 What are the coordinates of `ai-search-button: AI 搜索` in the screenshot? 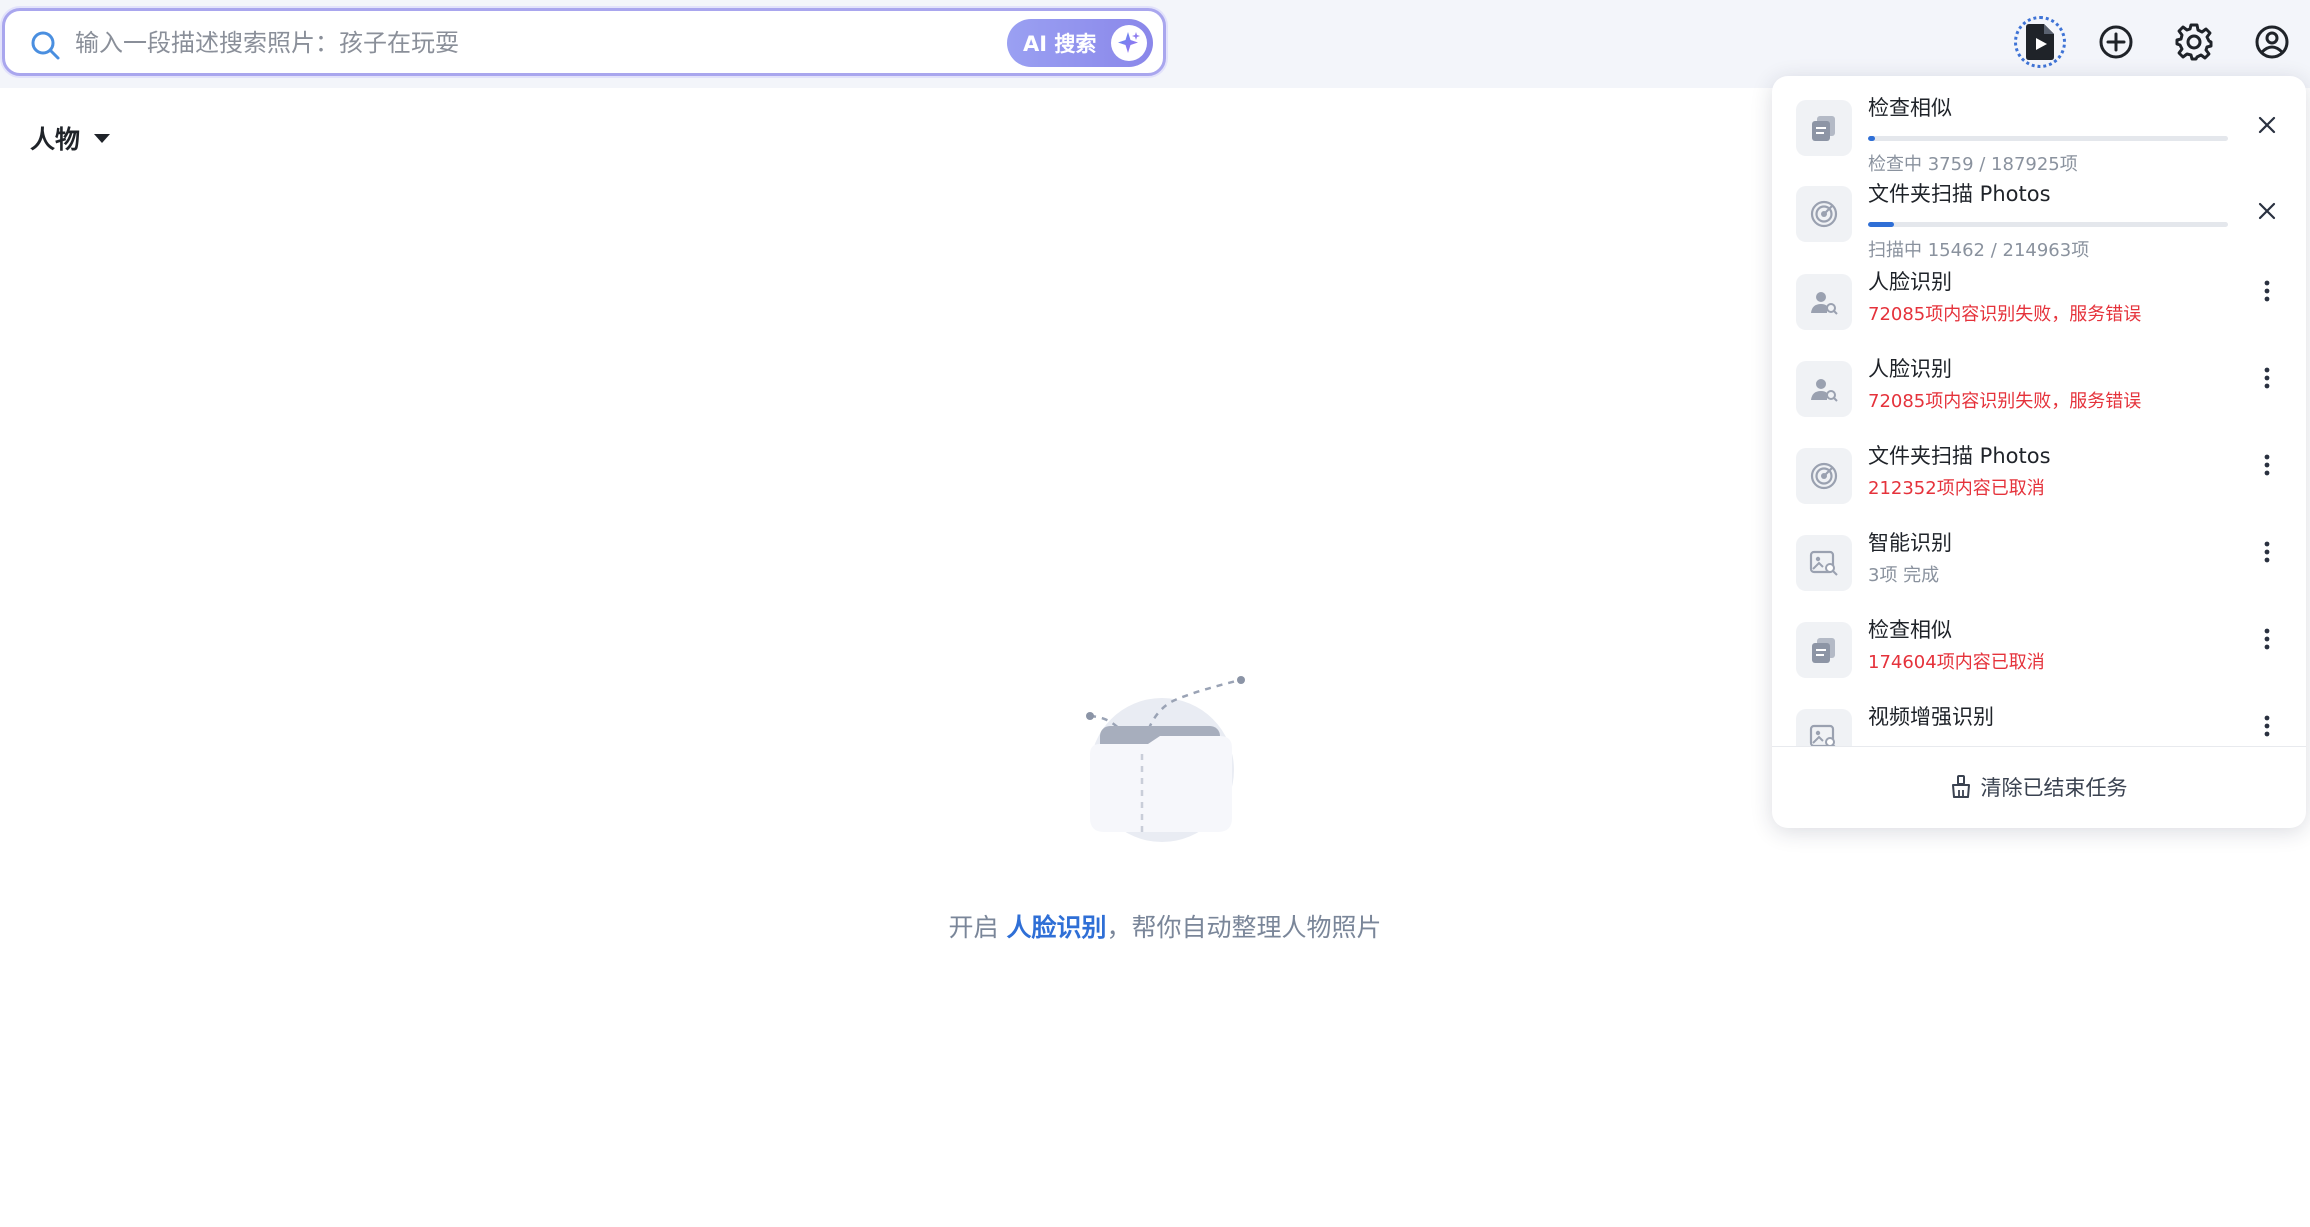 It's located at (1080, 43).